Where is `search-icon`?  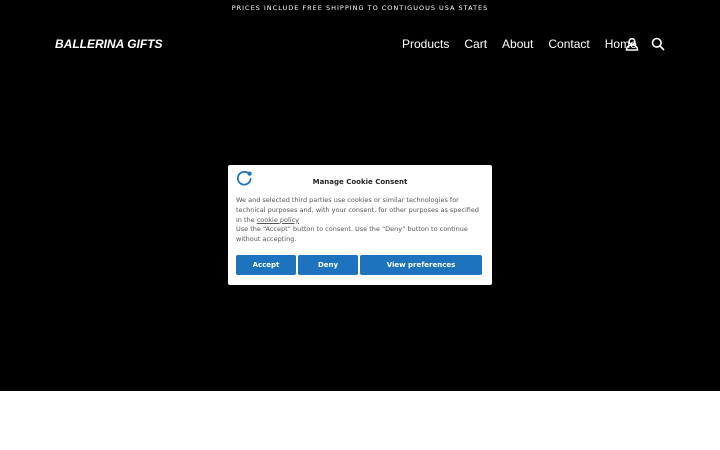
search-icon is located at coordinates (658, 44).